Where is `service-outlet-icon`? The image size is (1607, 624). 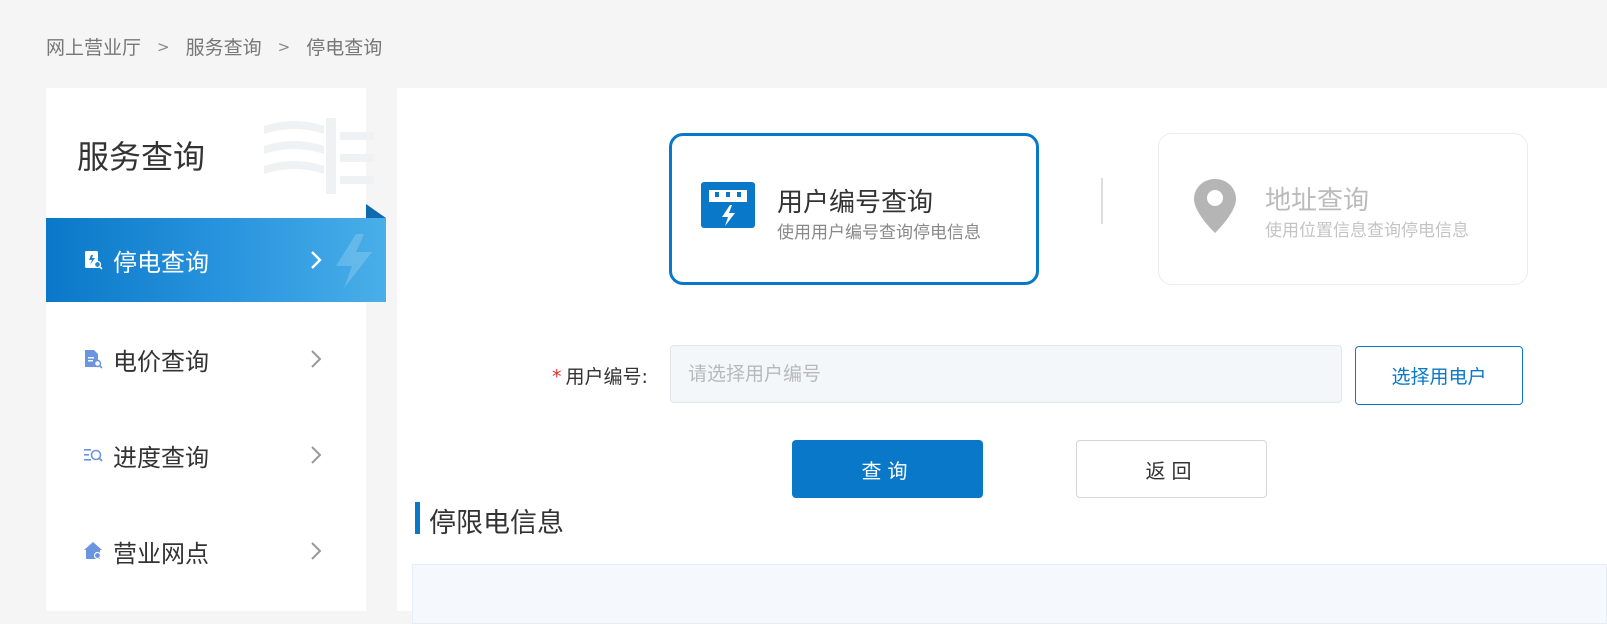
service-outlet-icon is located at coordinates (93, 551).